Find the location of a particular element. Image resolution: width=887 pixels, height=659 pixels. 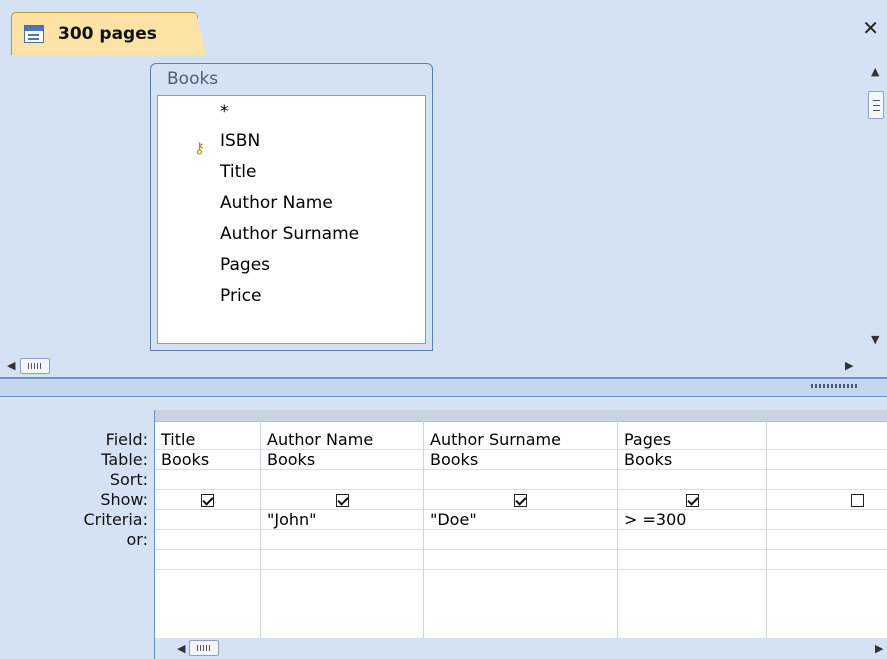

field-all: * is located at coordinates (291, 114).